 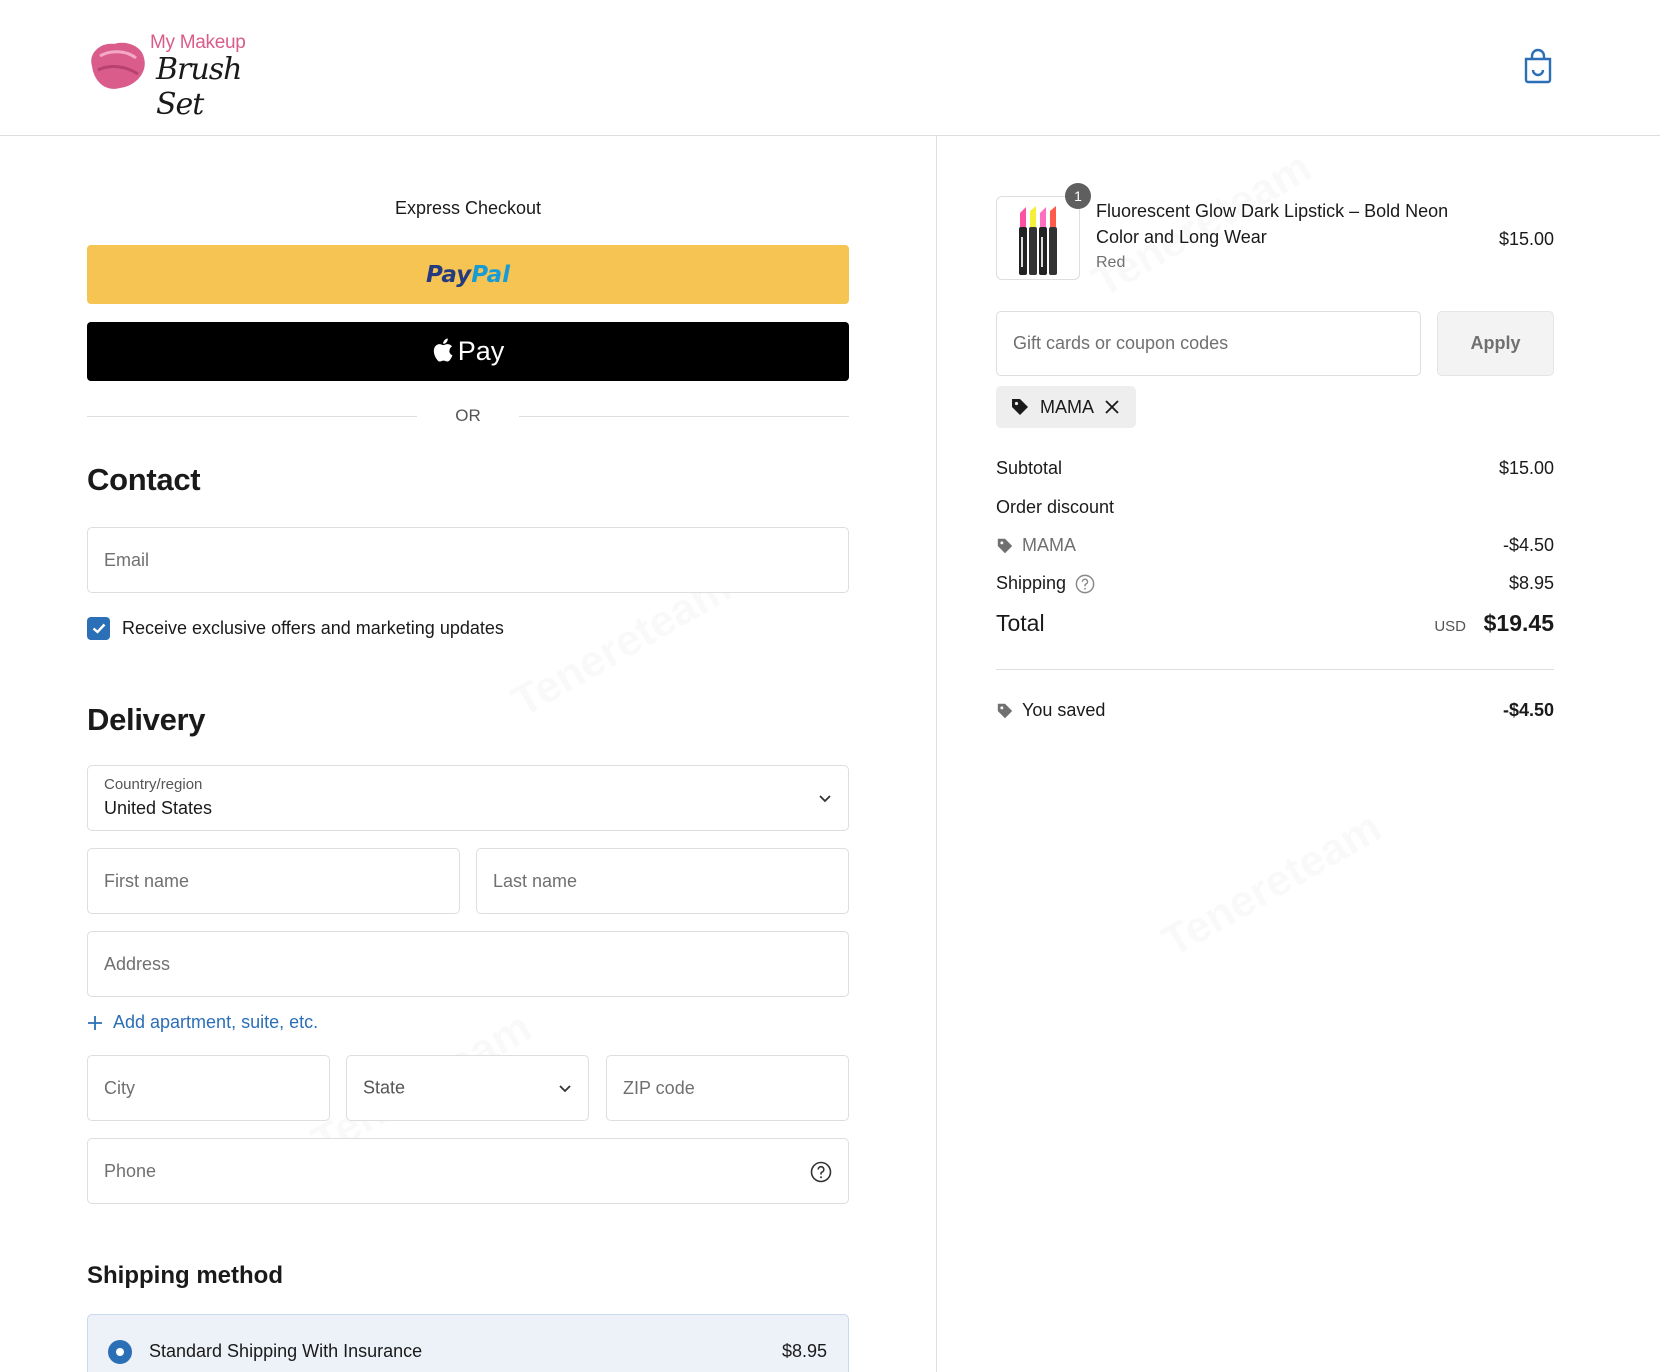 I want to click on city-input, so click(x=208, y=1088).